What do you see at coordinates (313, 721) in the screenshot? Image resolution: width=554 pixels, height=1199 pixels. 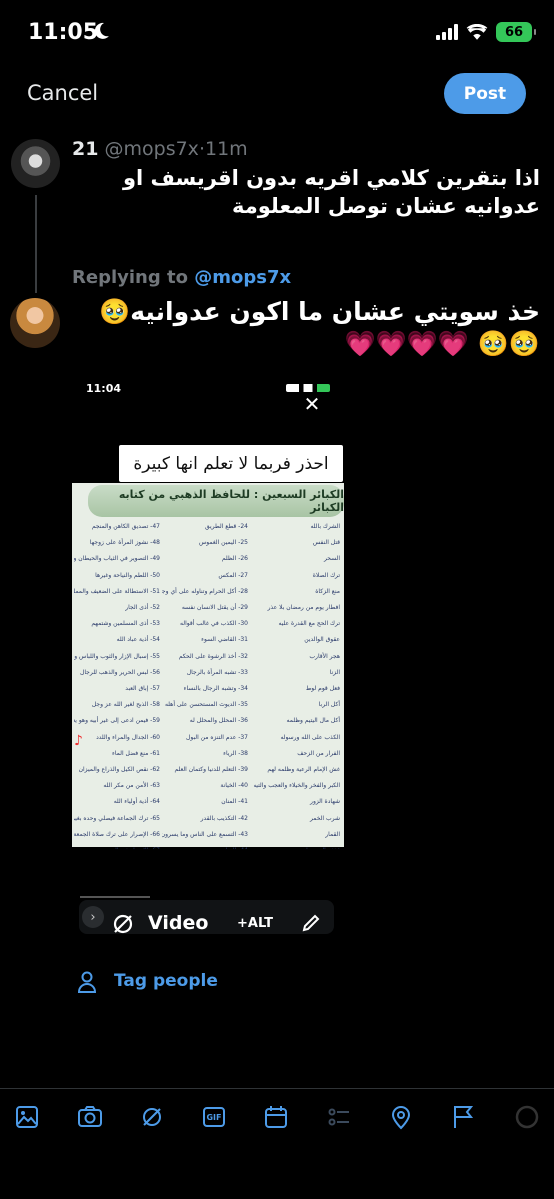 I see `book-list-item: أكل مال اليتيم وظلمه` at bounding box center [313, 721].